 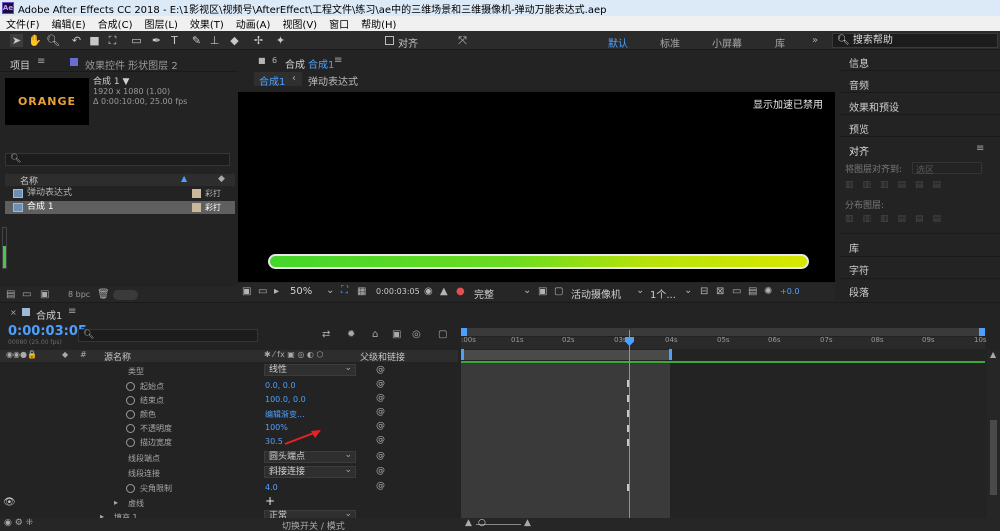 I want to click on column-source-name: 源名称, so click(x=117, y=356).